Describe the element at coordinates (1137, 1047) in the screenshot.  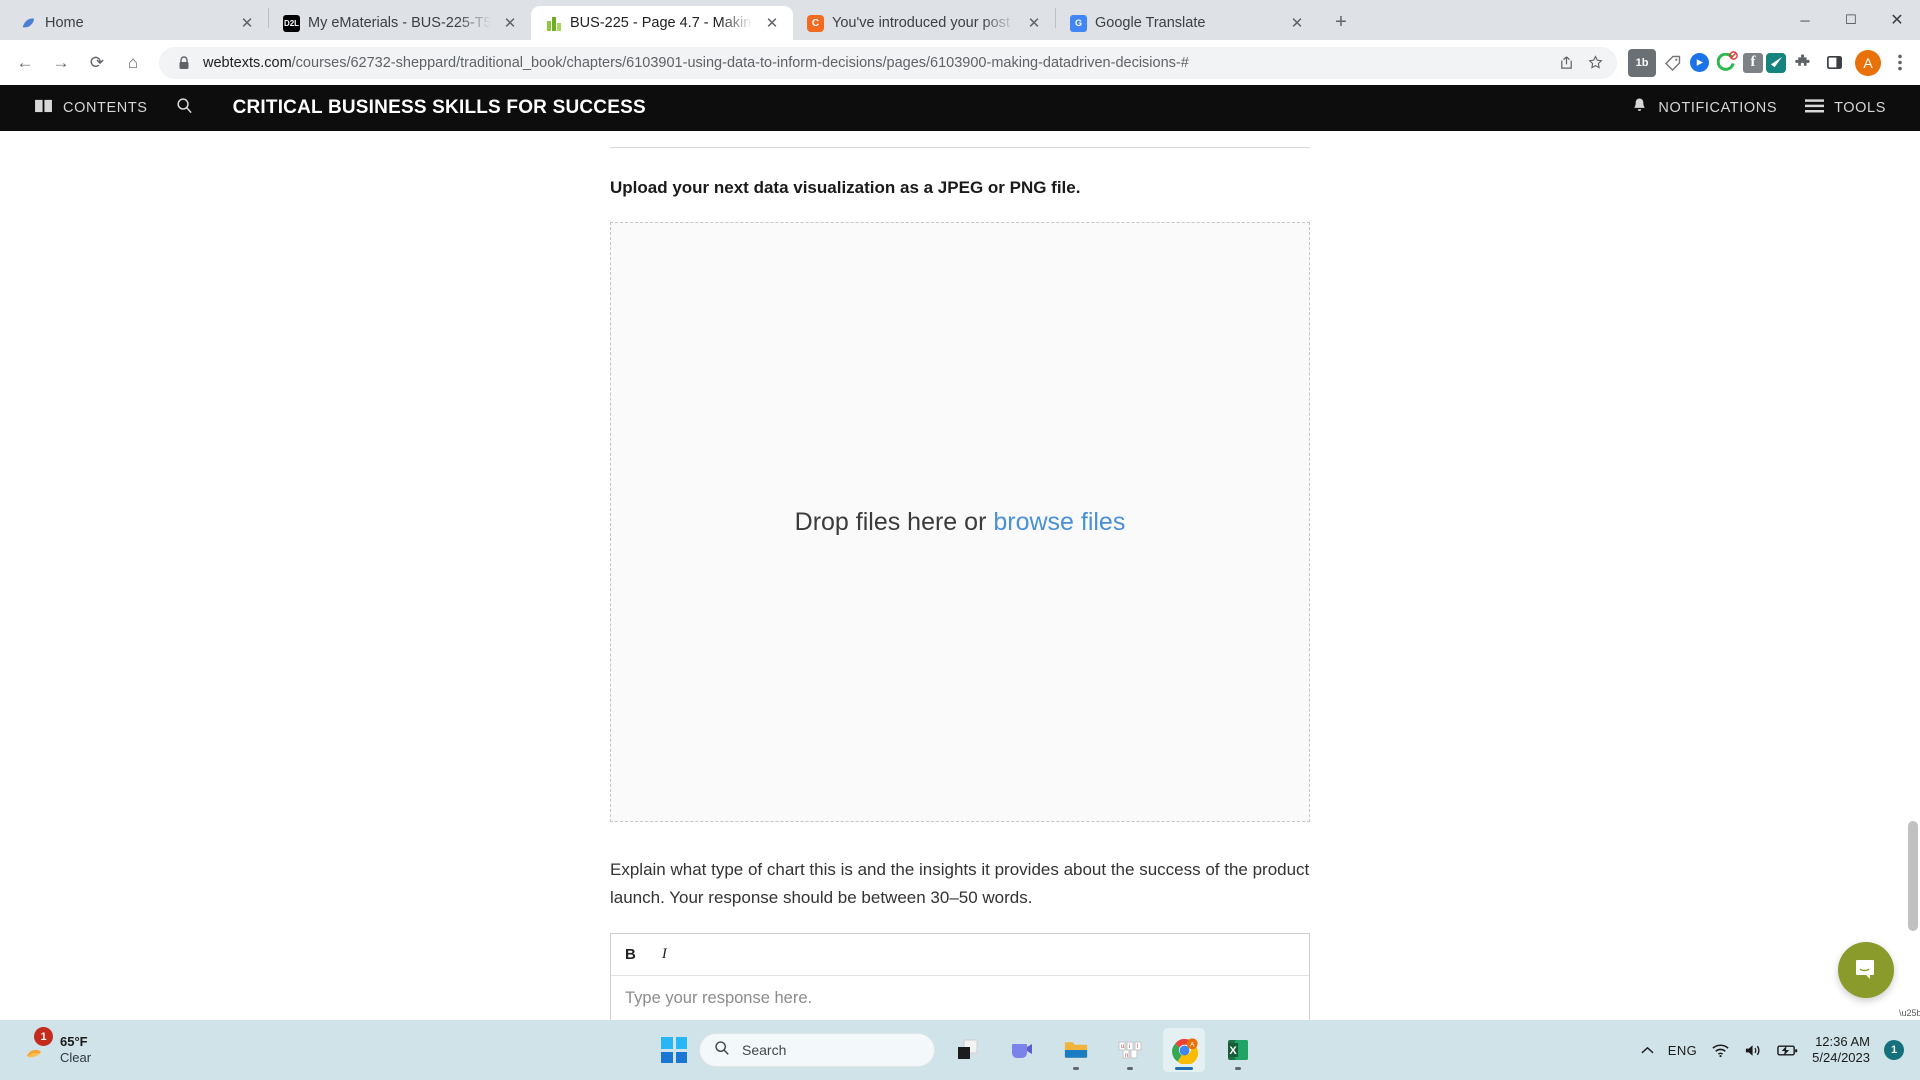
I see `svg-text: l` at that location.